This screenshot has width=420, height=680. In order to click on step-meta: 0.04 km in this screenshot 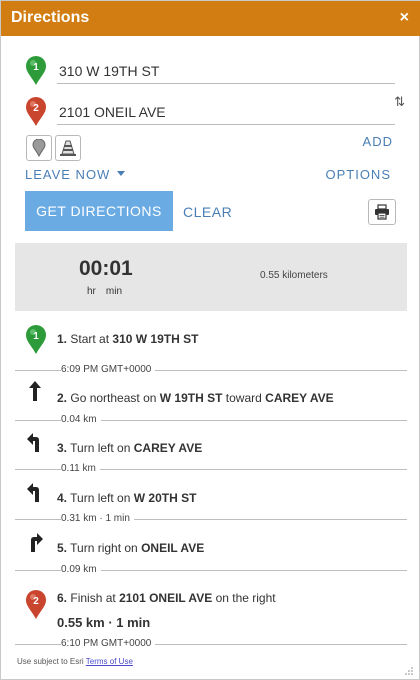, I will do `click(81, 419)`.